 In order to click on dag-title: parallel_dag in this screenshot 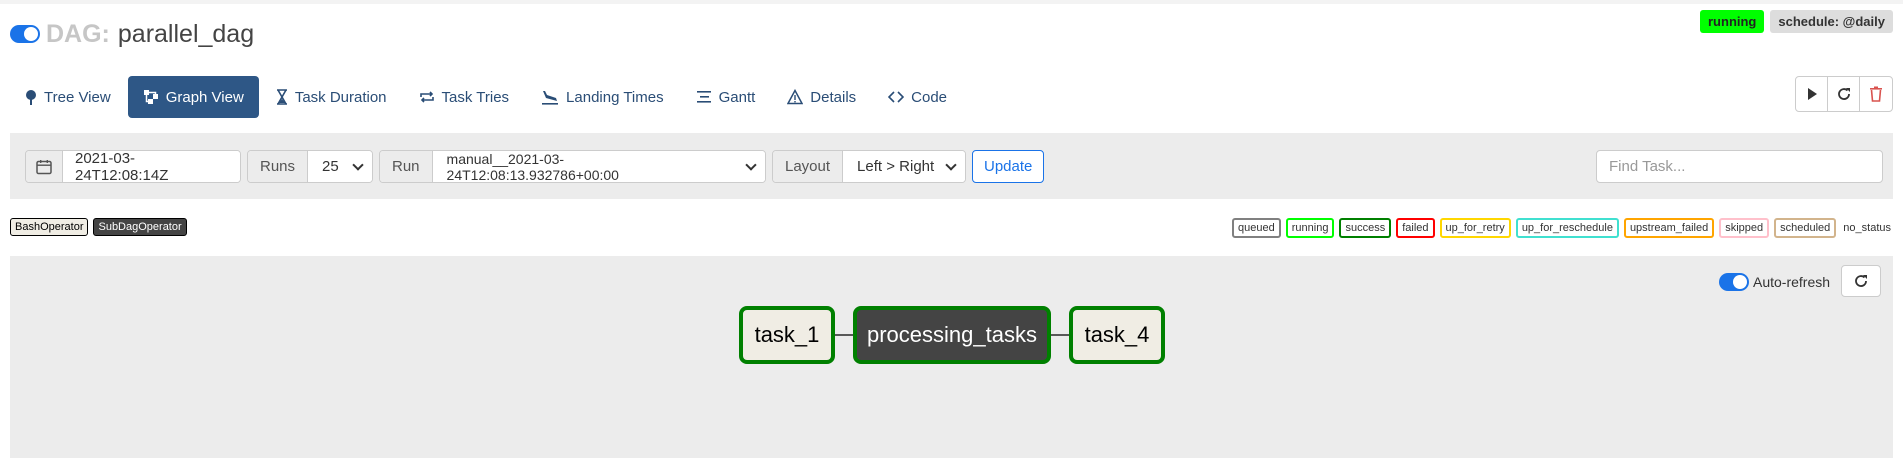, I will do `click(186, 33)`.